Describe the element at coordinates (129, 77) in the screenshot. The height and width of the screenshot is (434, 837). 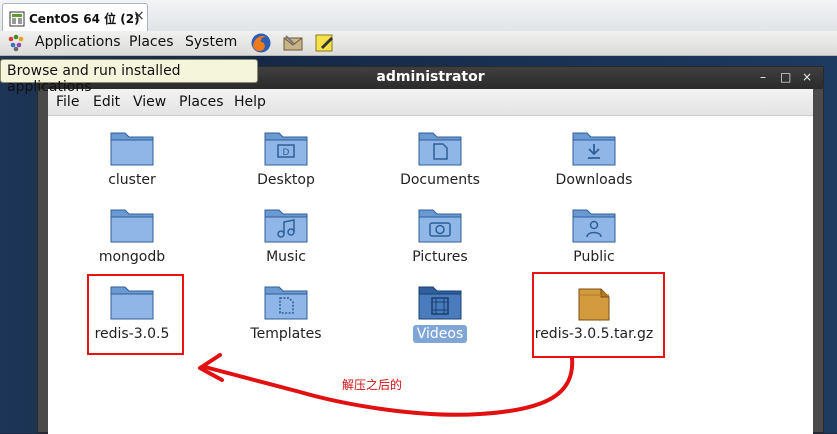
I see `applications-tooltip: Browse and run installed applications` at that location.